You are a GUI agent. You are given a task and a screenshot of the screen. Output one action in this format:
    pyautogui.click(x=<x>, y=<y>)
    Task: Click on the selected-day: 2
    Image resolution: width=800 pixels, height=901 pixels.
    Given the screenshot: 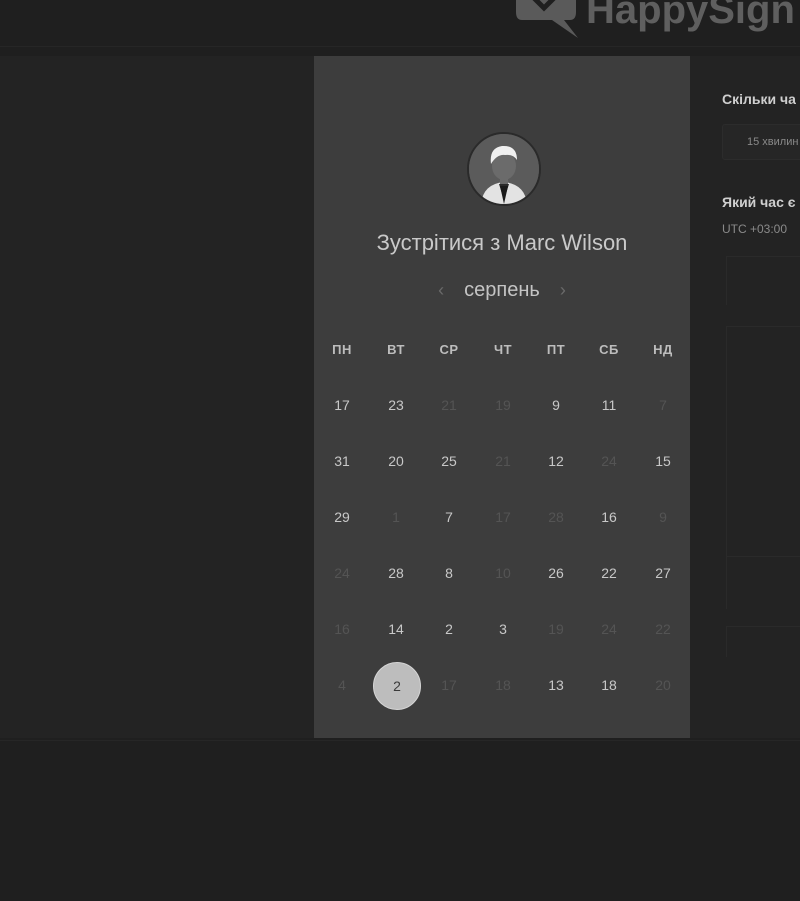 What is the action you would take?
    pyautogui.click(x=397, y=686)
    